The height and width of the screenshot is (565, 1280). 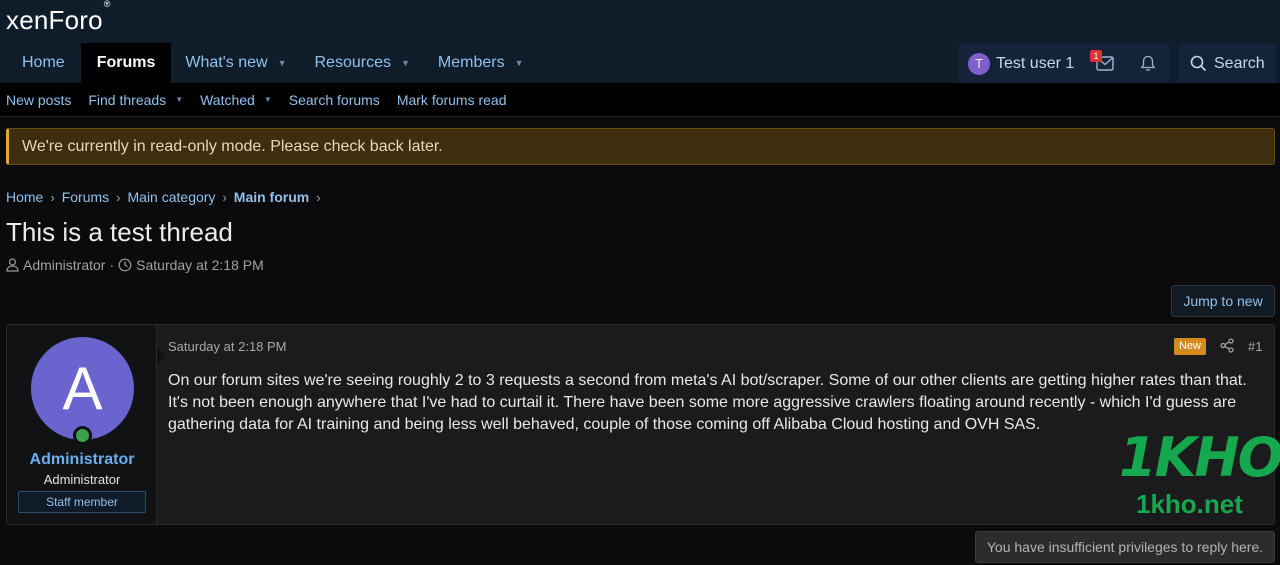 I want to click on user-menu: T Test user 1 1, so click(x=1064, y=63).